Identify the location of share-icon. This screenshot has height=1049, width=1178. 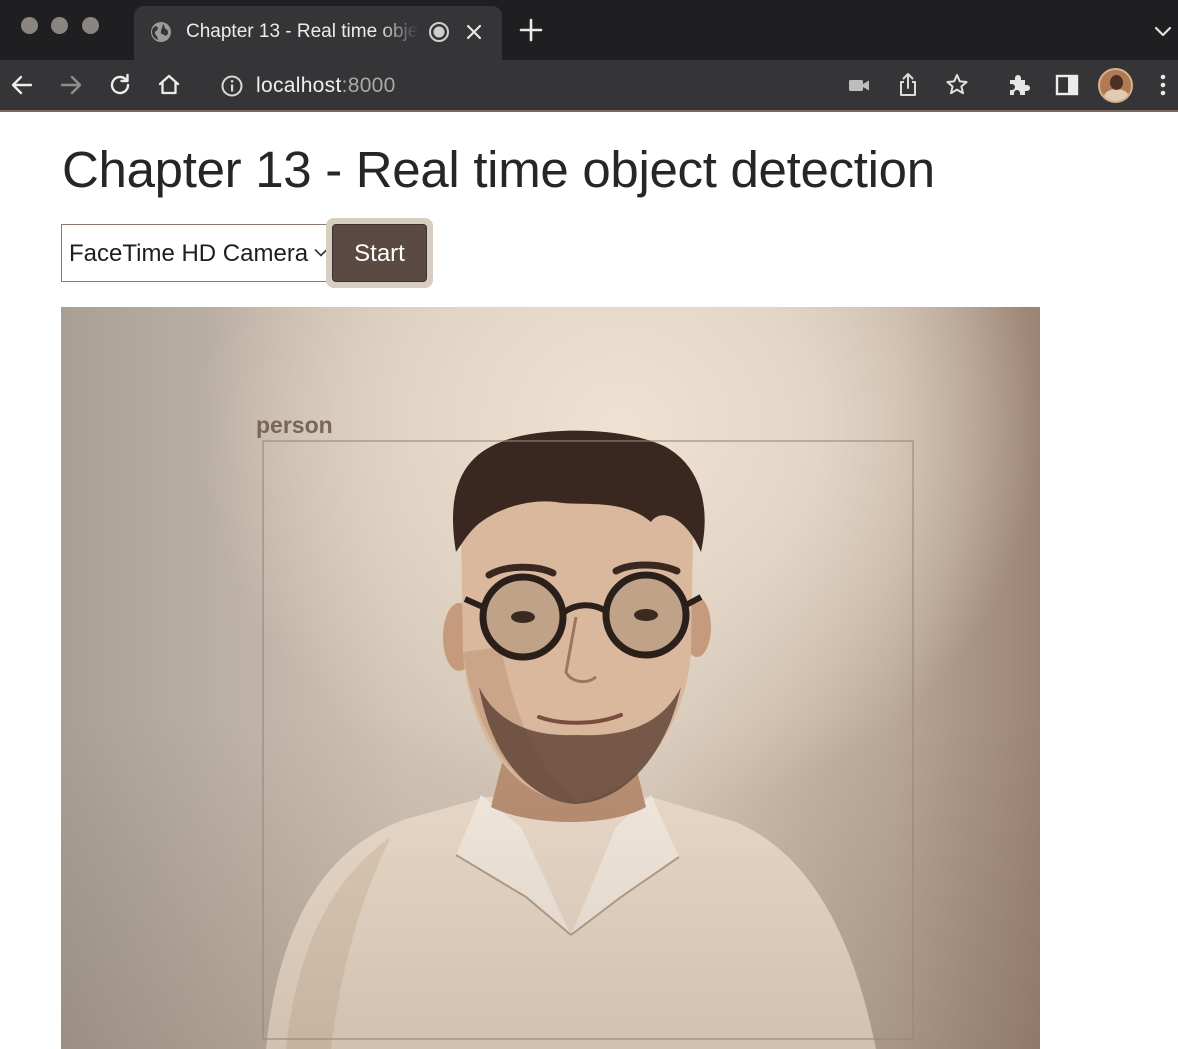
(908, 85).